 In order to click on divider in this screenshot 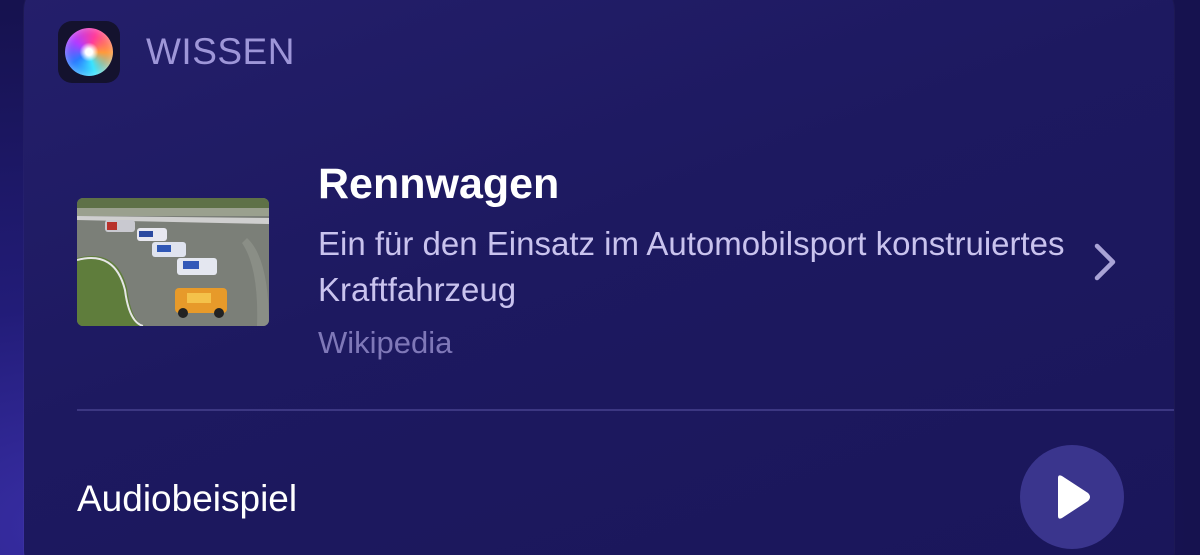, I will do `click(625, 410)`.